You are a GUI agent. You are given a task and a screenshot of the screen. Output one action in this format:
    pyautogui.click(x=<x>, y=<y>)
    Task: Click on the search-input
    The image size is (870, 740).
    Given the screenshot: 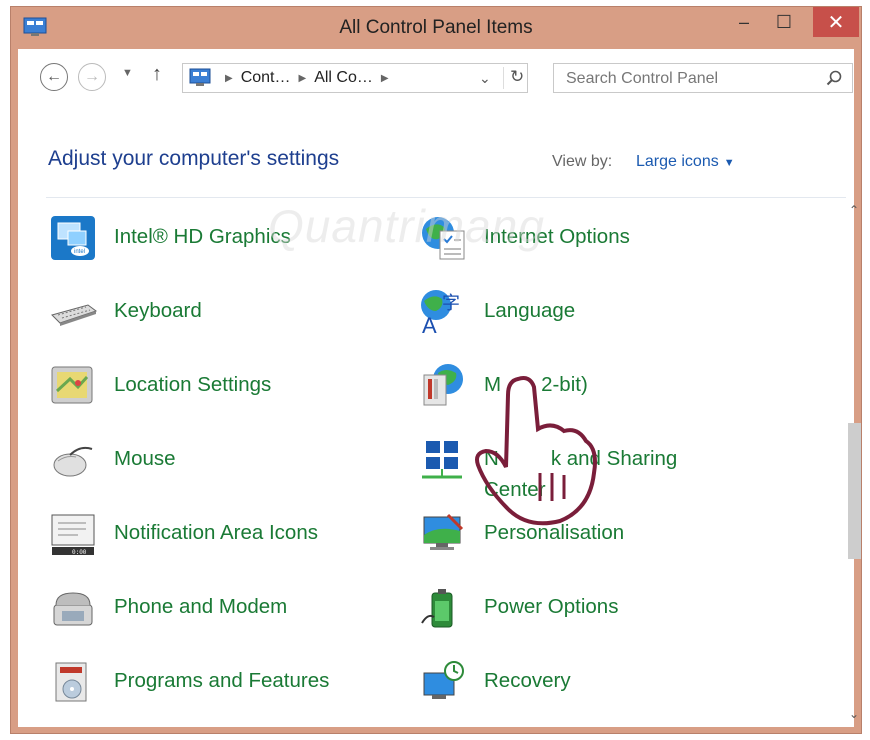 What is the action you would take?
    pyautogui.click(x=686, y=79)
    